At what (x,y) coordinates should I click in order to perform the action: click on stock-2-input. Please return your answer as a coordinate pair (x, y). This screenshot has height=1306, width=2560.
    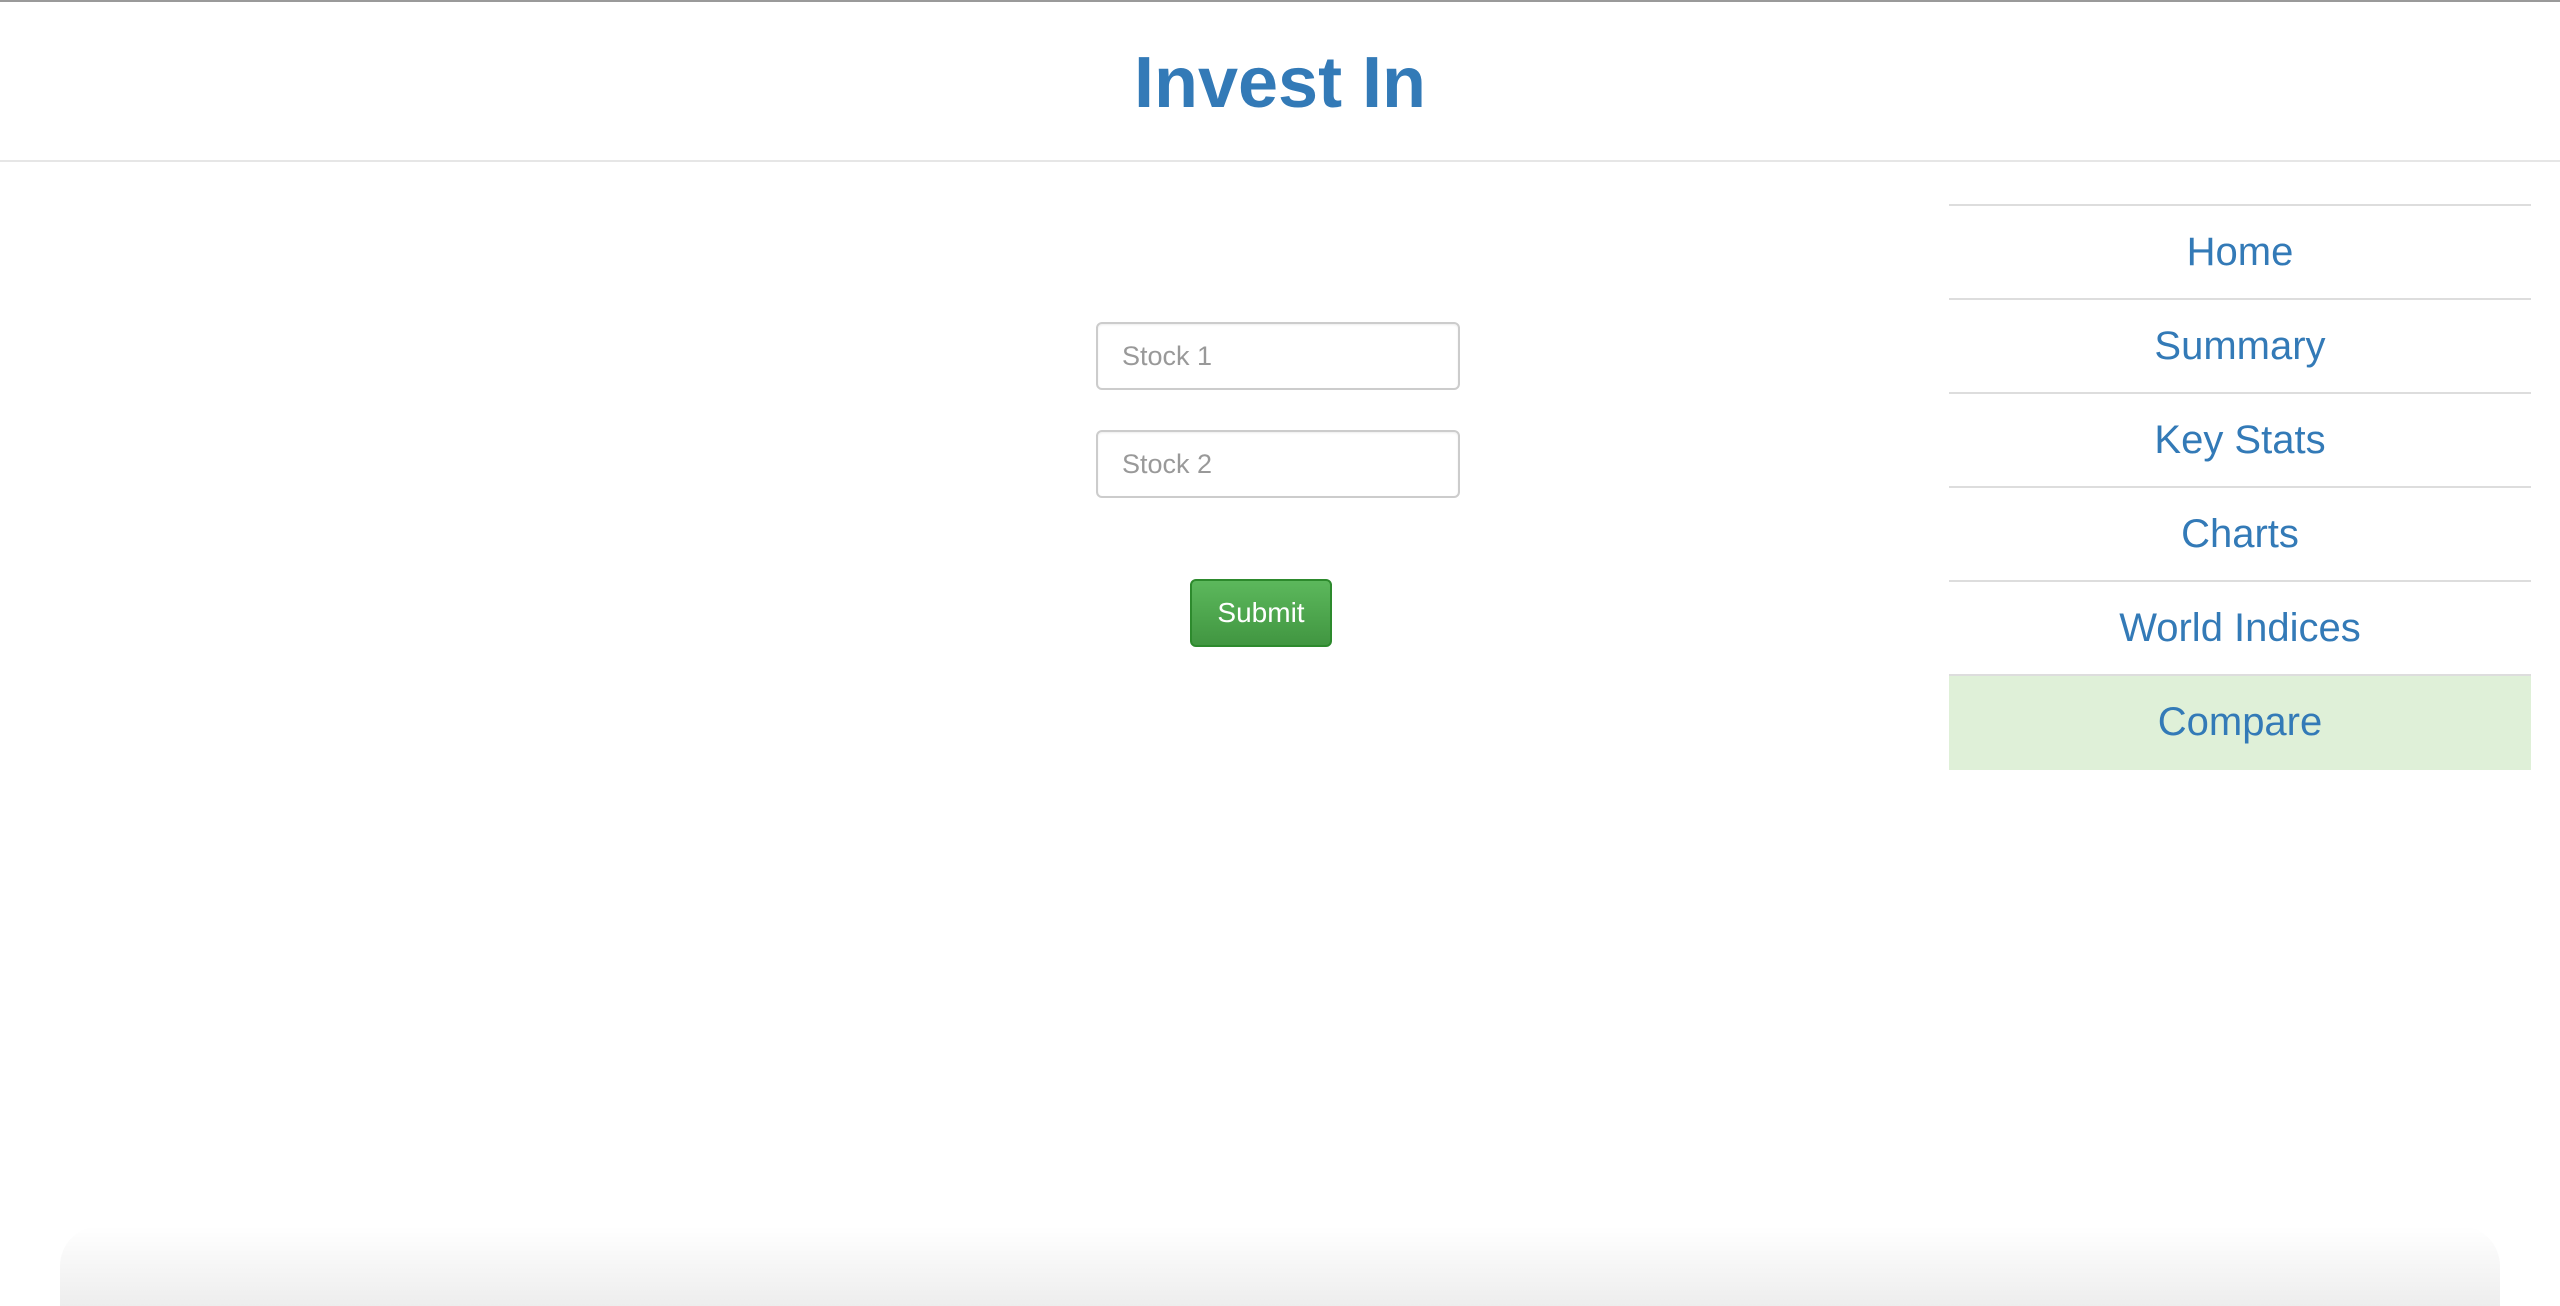
    Looking at the image, I should click on (1278, 464).